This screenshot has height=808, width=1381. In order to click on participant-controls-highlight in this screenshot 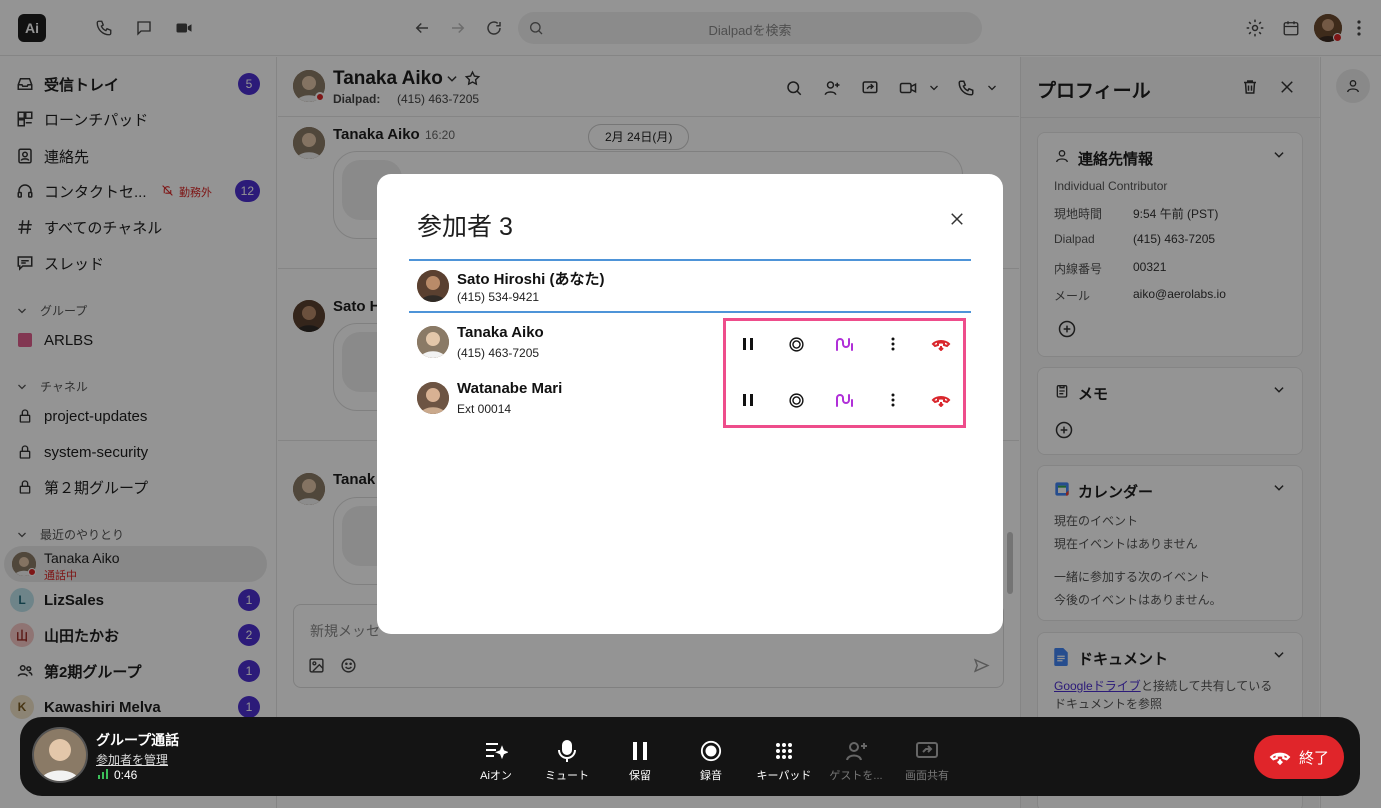, I will do `click(844, 373)`.